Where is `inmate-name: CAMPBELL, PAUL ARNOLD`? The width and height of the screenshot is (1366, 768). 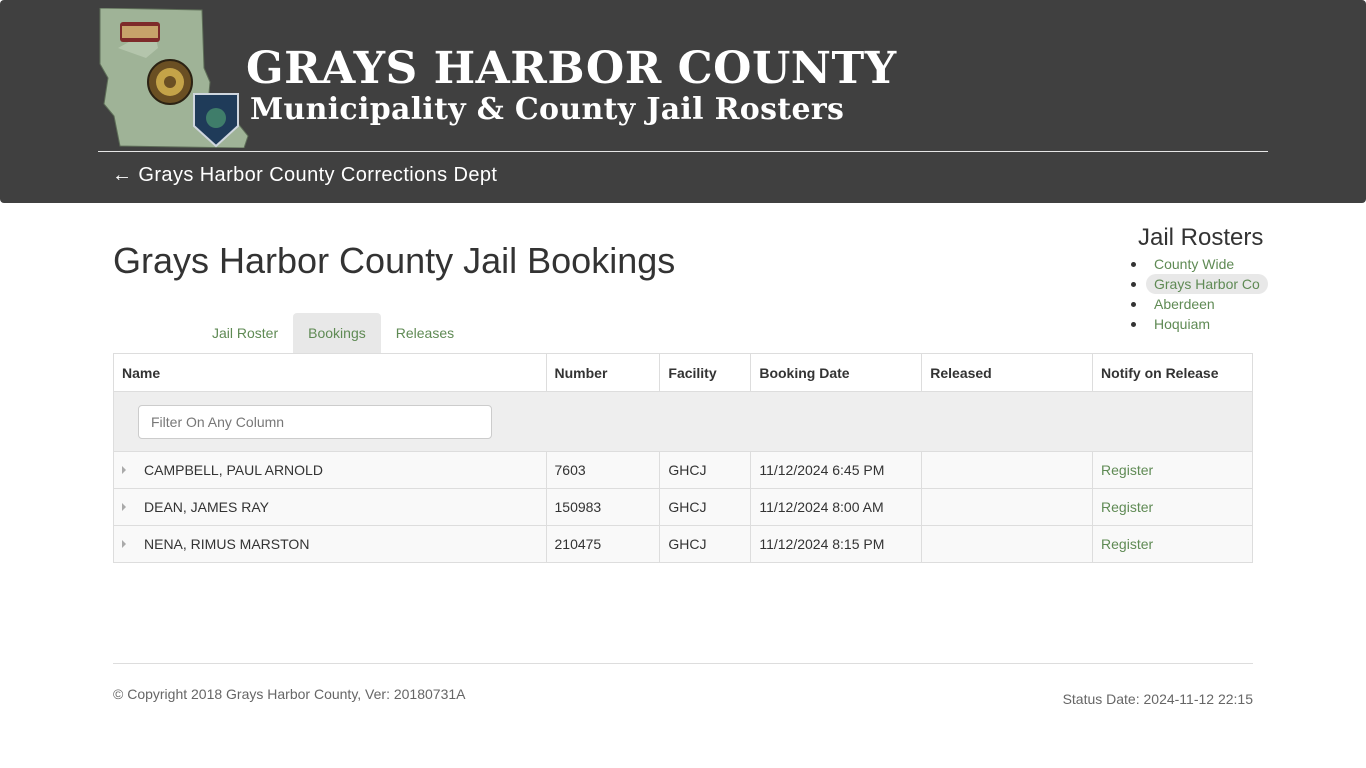
inmate-name: CAMPBELL, PAUL ARNOLD is located at coordinates (233, 470).